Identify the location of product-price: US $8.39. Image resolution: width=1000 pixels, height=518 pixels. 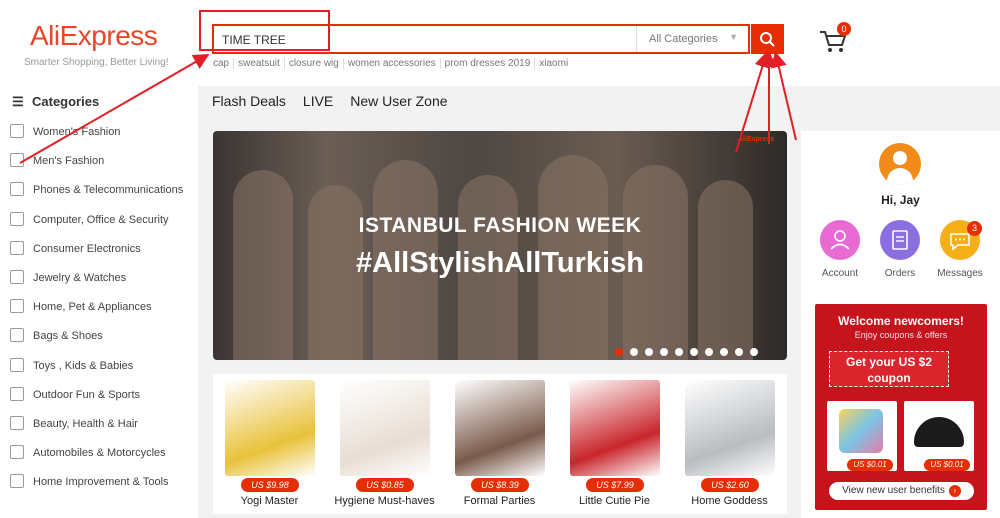
(500, 485).